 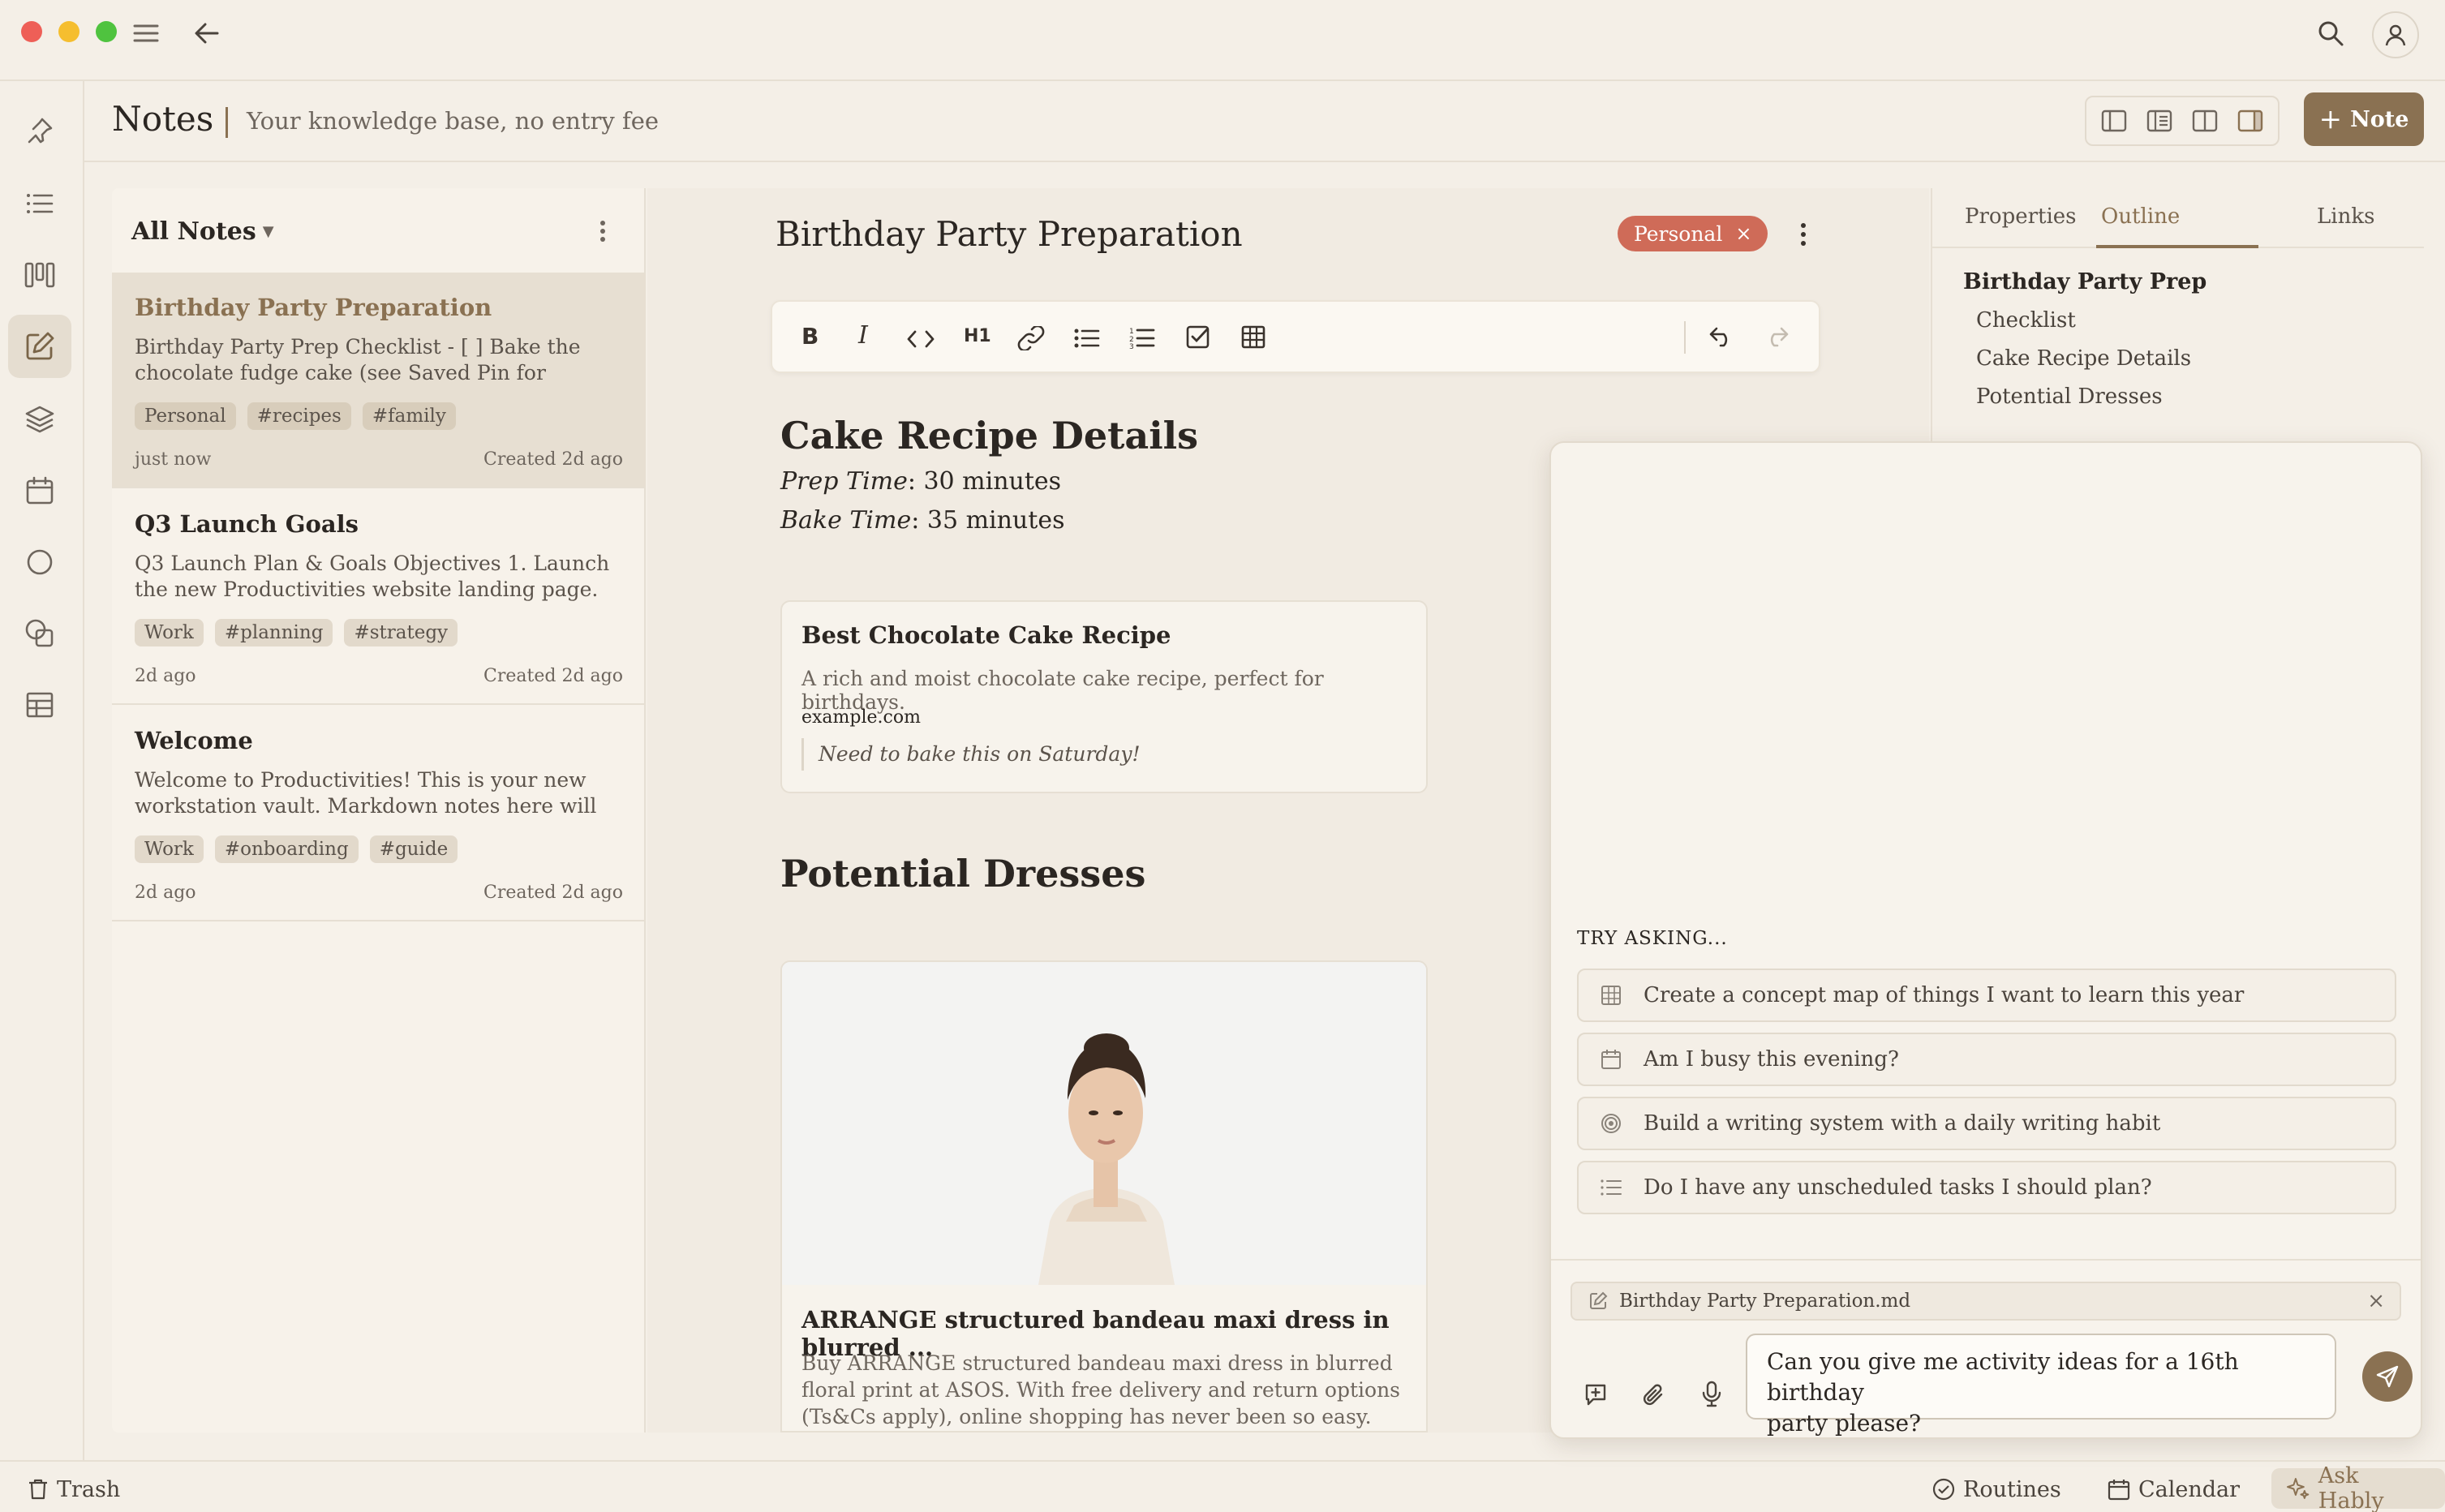 I want to click on remove-category-icon: ×, so click(x=1743, y=233).